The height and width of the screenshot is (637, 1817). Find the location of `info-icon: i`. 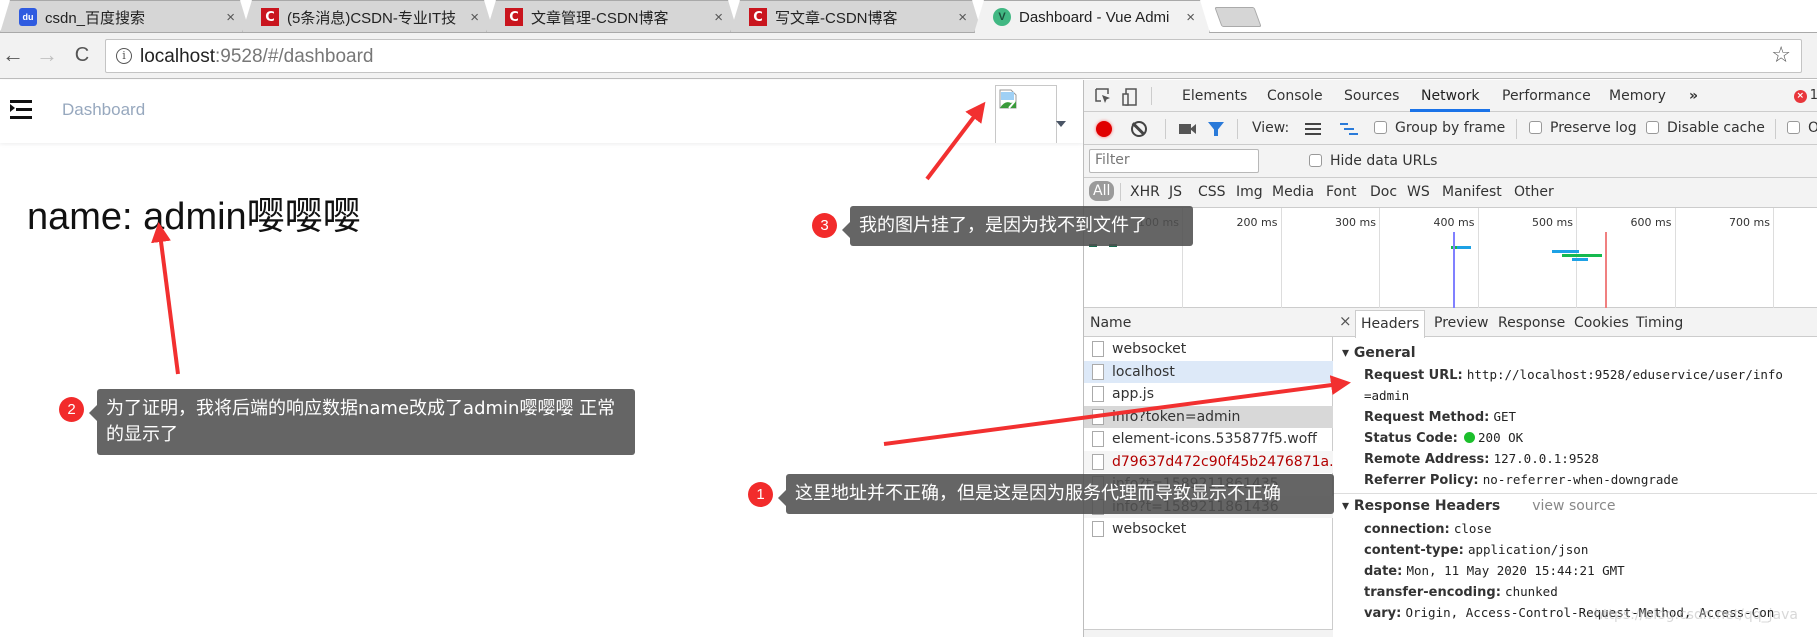

info-icon: i is located at coordinates (124, 56).